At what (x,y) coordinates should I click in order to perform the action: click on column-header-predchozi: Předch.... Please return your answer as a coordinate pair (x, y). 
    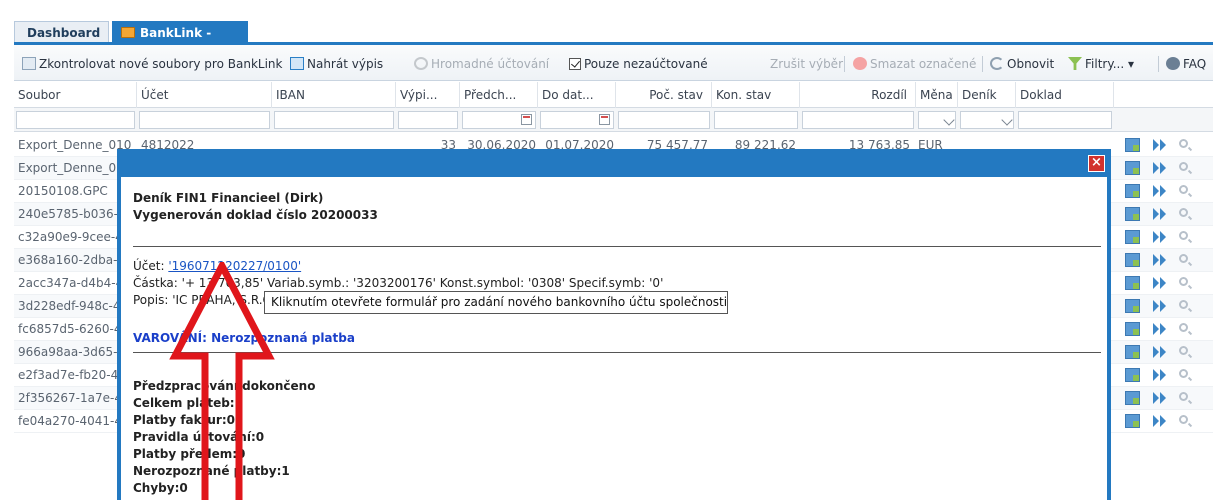
    Looking at the image, I should click on (499, 95).